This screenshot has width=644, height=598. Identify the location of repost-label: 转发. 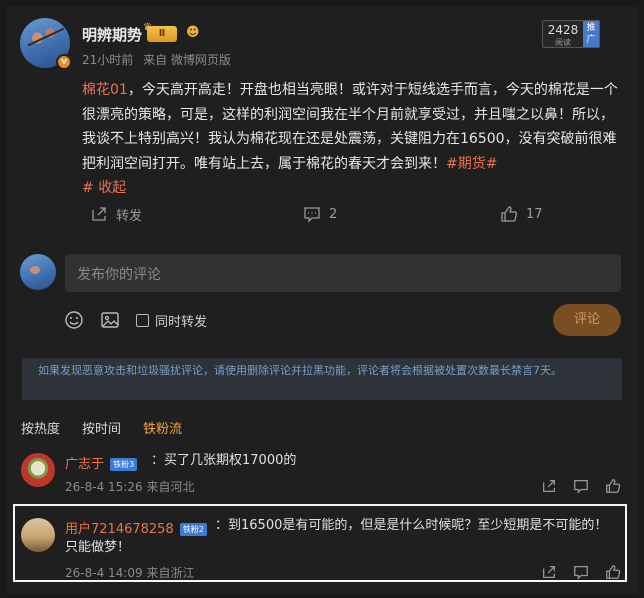
(129, 216).